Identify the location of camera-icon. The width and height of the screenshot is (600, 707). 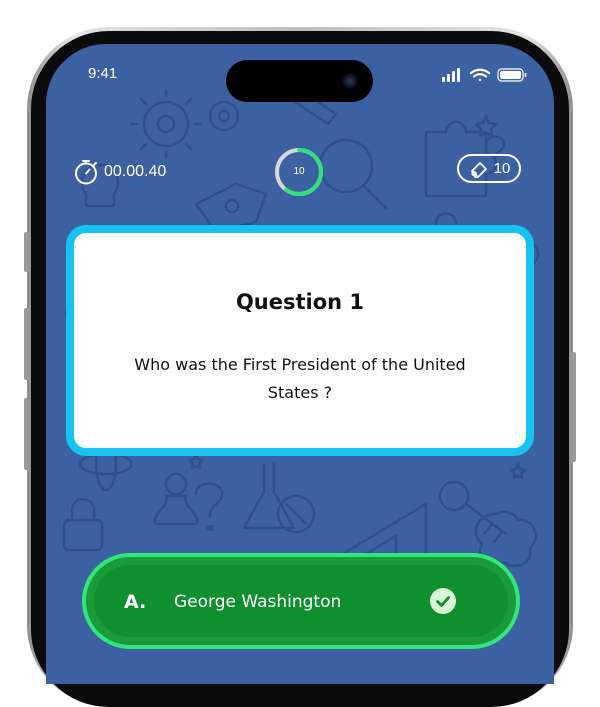
(350, 81).